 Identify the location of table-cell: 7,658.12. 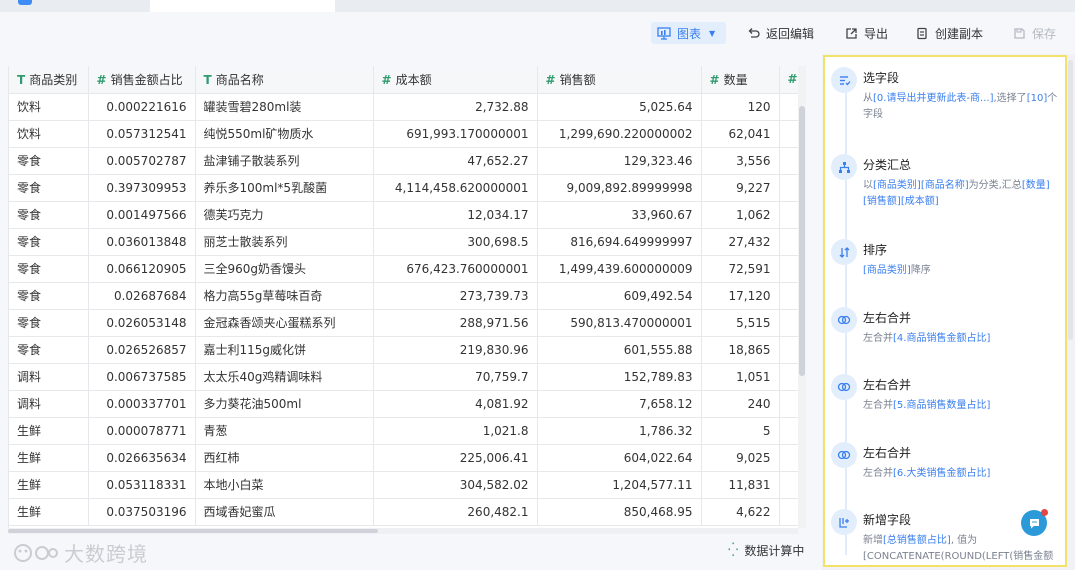
(619, 404).